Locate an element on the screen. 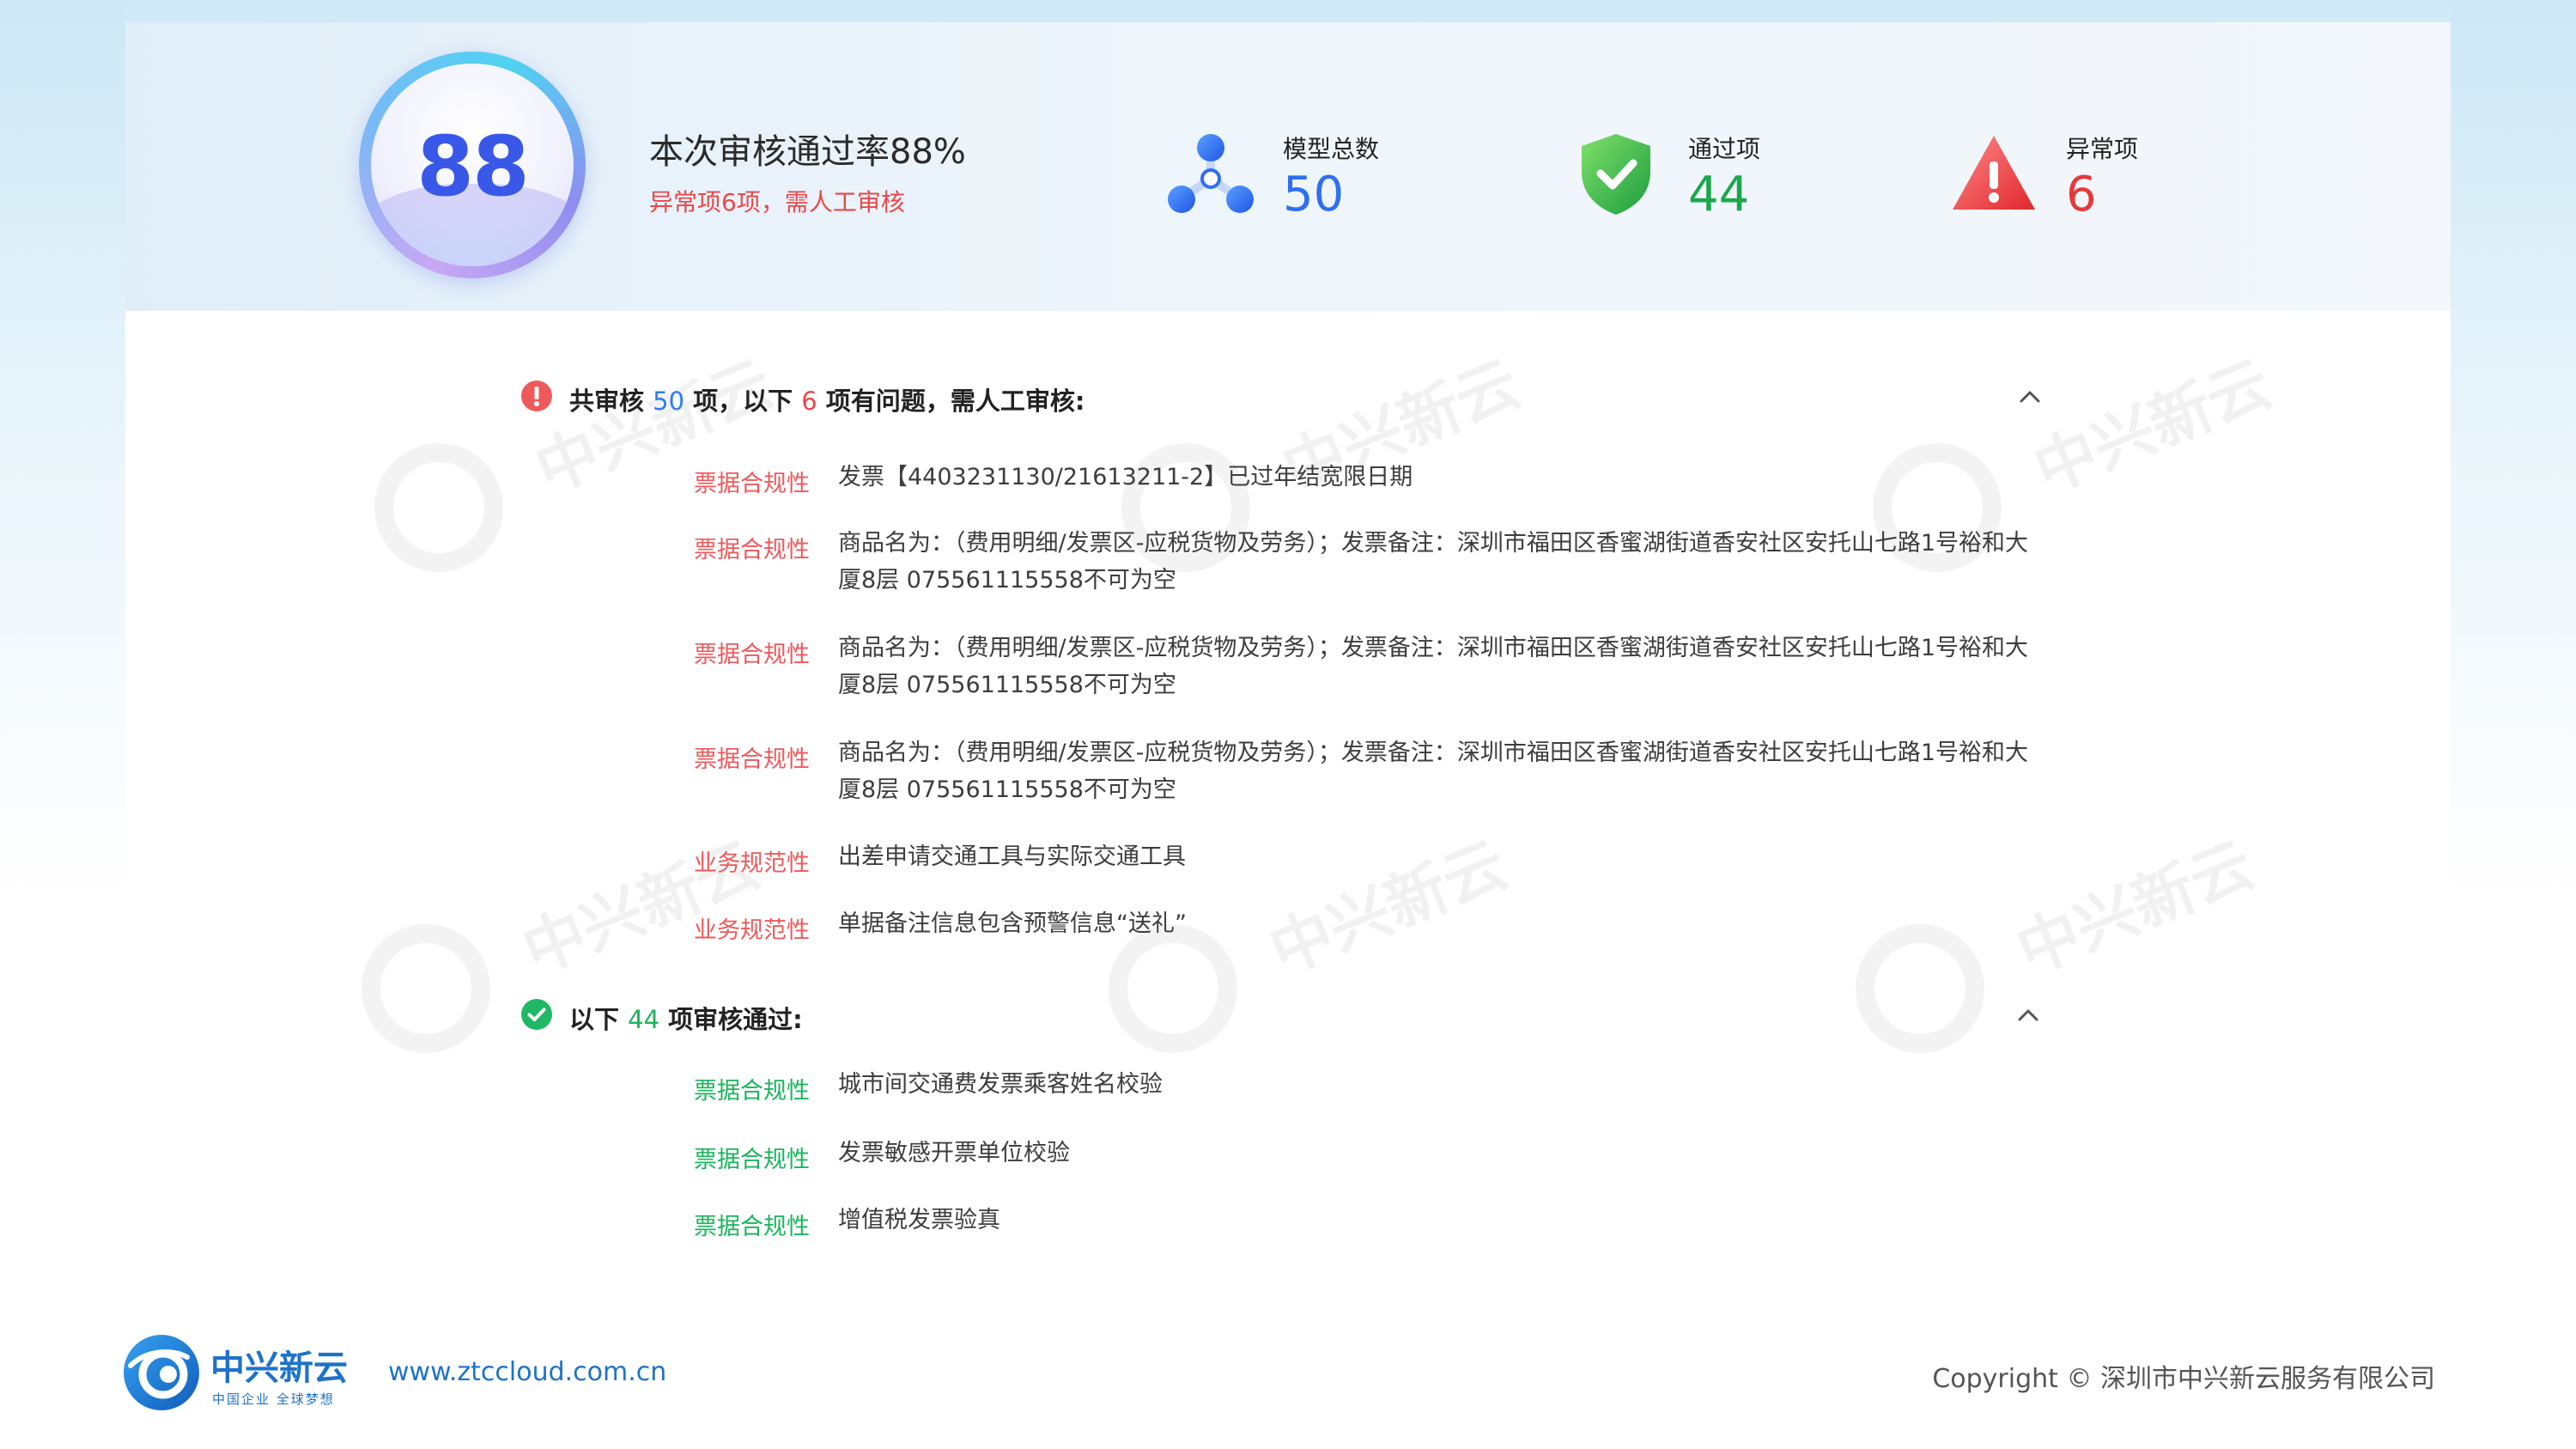 The height and width of the screenshot is (1449, 2576). score-value: 88 is located at coordinates (473, 167).